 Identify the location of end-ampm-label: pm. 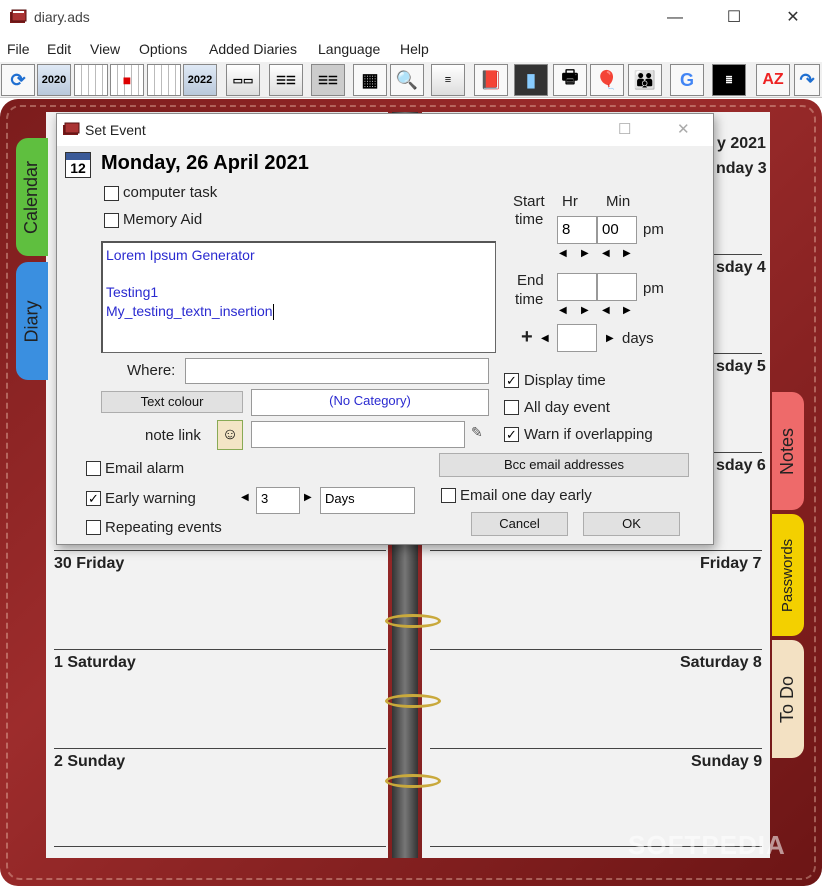
(653, 288).